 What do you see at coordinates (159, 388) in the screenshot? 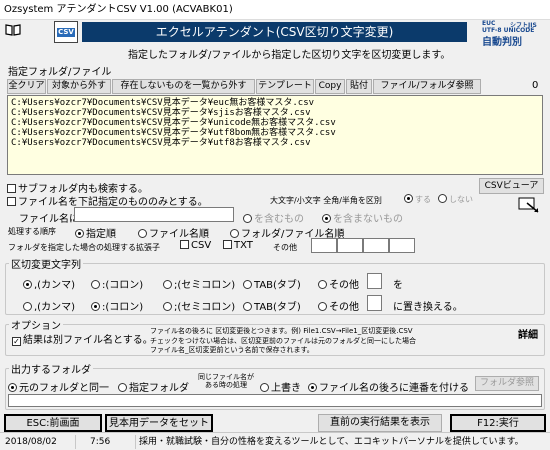
I see `output-specified-label: 指定フォルダ` at bounding box center [159, 388].